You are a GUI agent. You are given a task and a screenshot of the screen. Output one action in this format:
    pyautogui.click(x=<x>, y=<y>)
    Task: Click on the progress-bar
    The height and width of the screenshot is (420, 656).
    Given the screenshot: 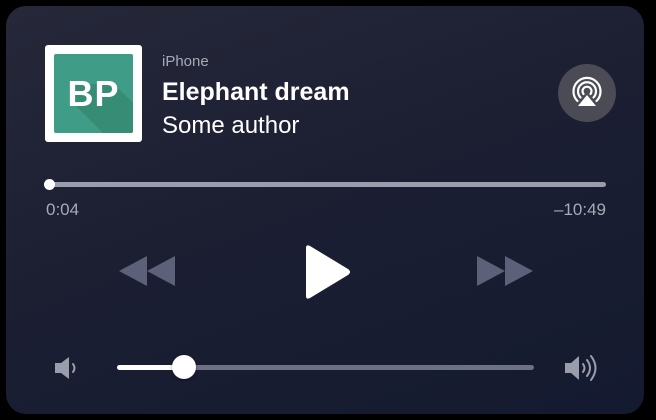 What is the action you would take?
    pyautogui.click(x=325, y=184)
    